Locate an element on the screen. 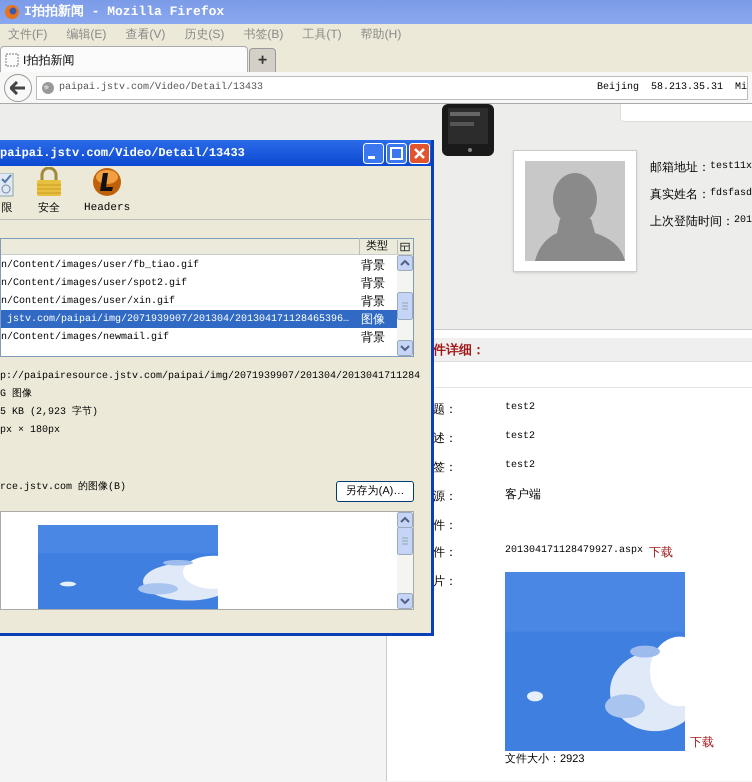  resource-row: jstv.com/paipai/img/2071939907/201304/201304171128465396… 图像 is located at coordinates (199, 319).